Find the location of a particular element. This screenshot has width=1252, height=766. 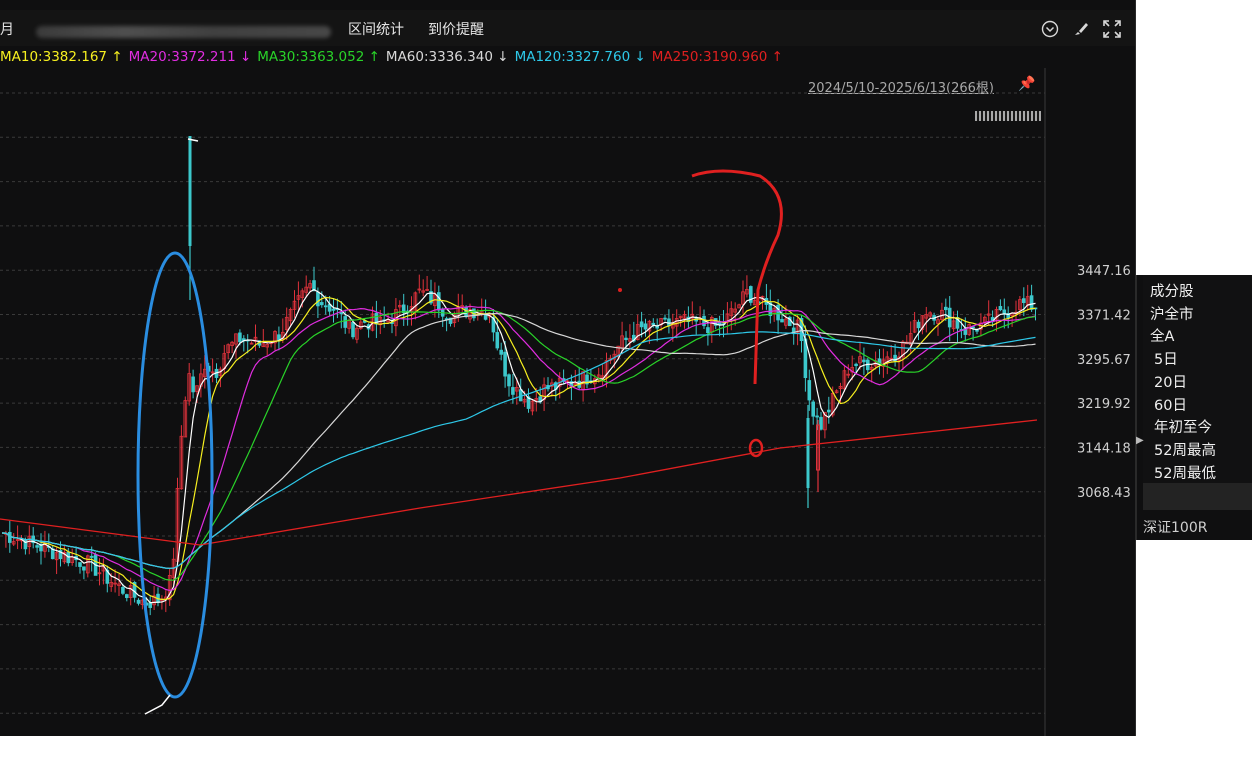

collapse-arrow-icon: ▶ is located at coordinates (1140, 440).